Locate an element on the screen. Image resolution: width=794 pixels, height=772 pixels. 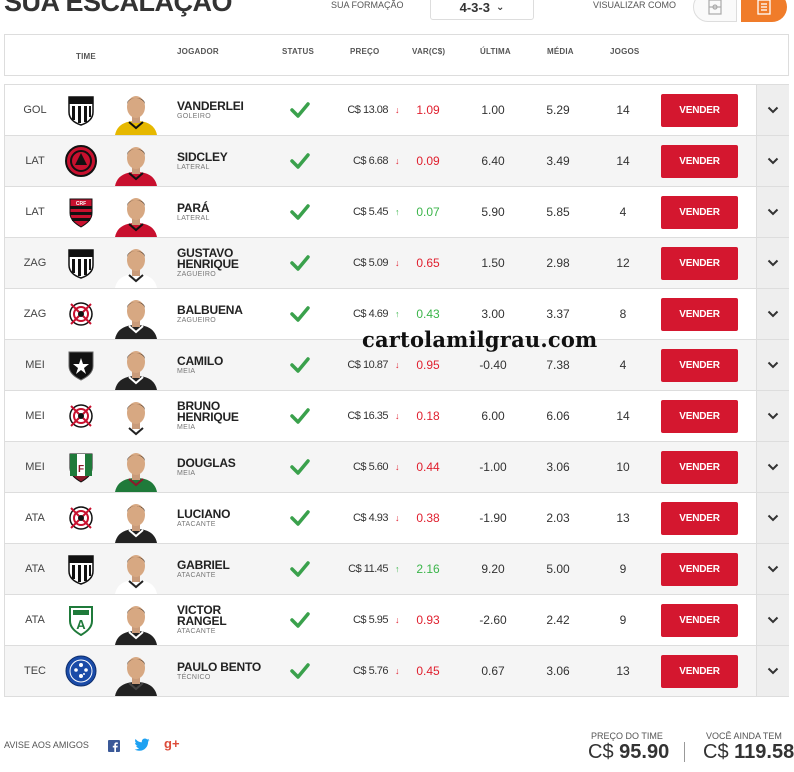
botafogo-crest-icon is located at coordinates (81, 365).